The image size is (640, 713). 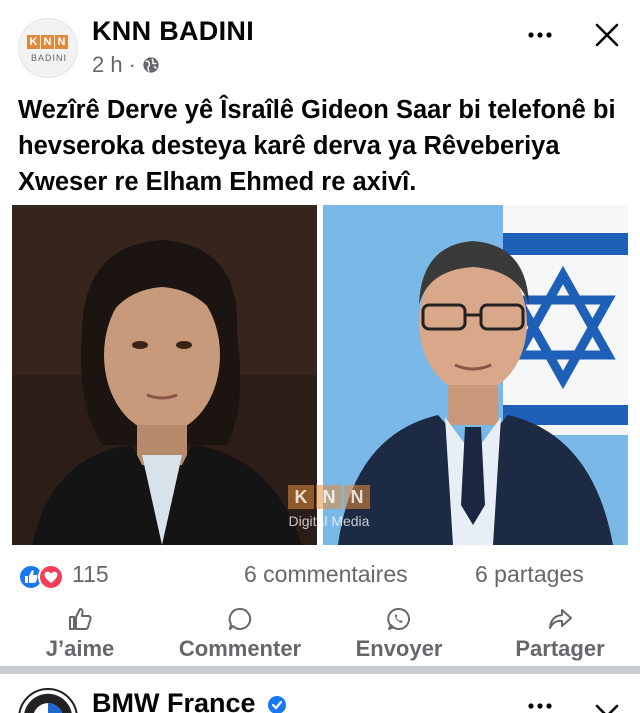 I want to click on whatsapp-icon, so click(x=398, y=618).